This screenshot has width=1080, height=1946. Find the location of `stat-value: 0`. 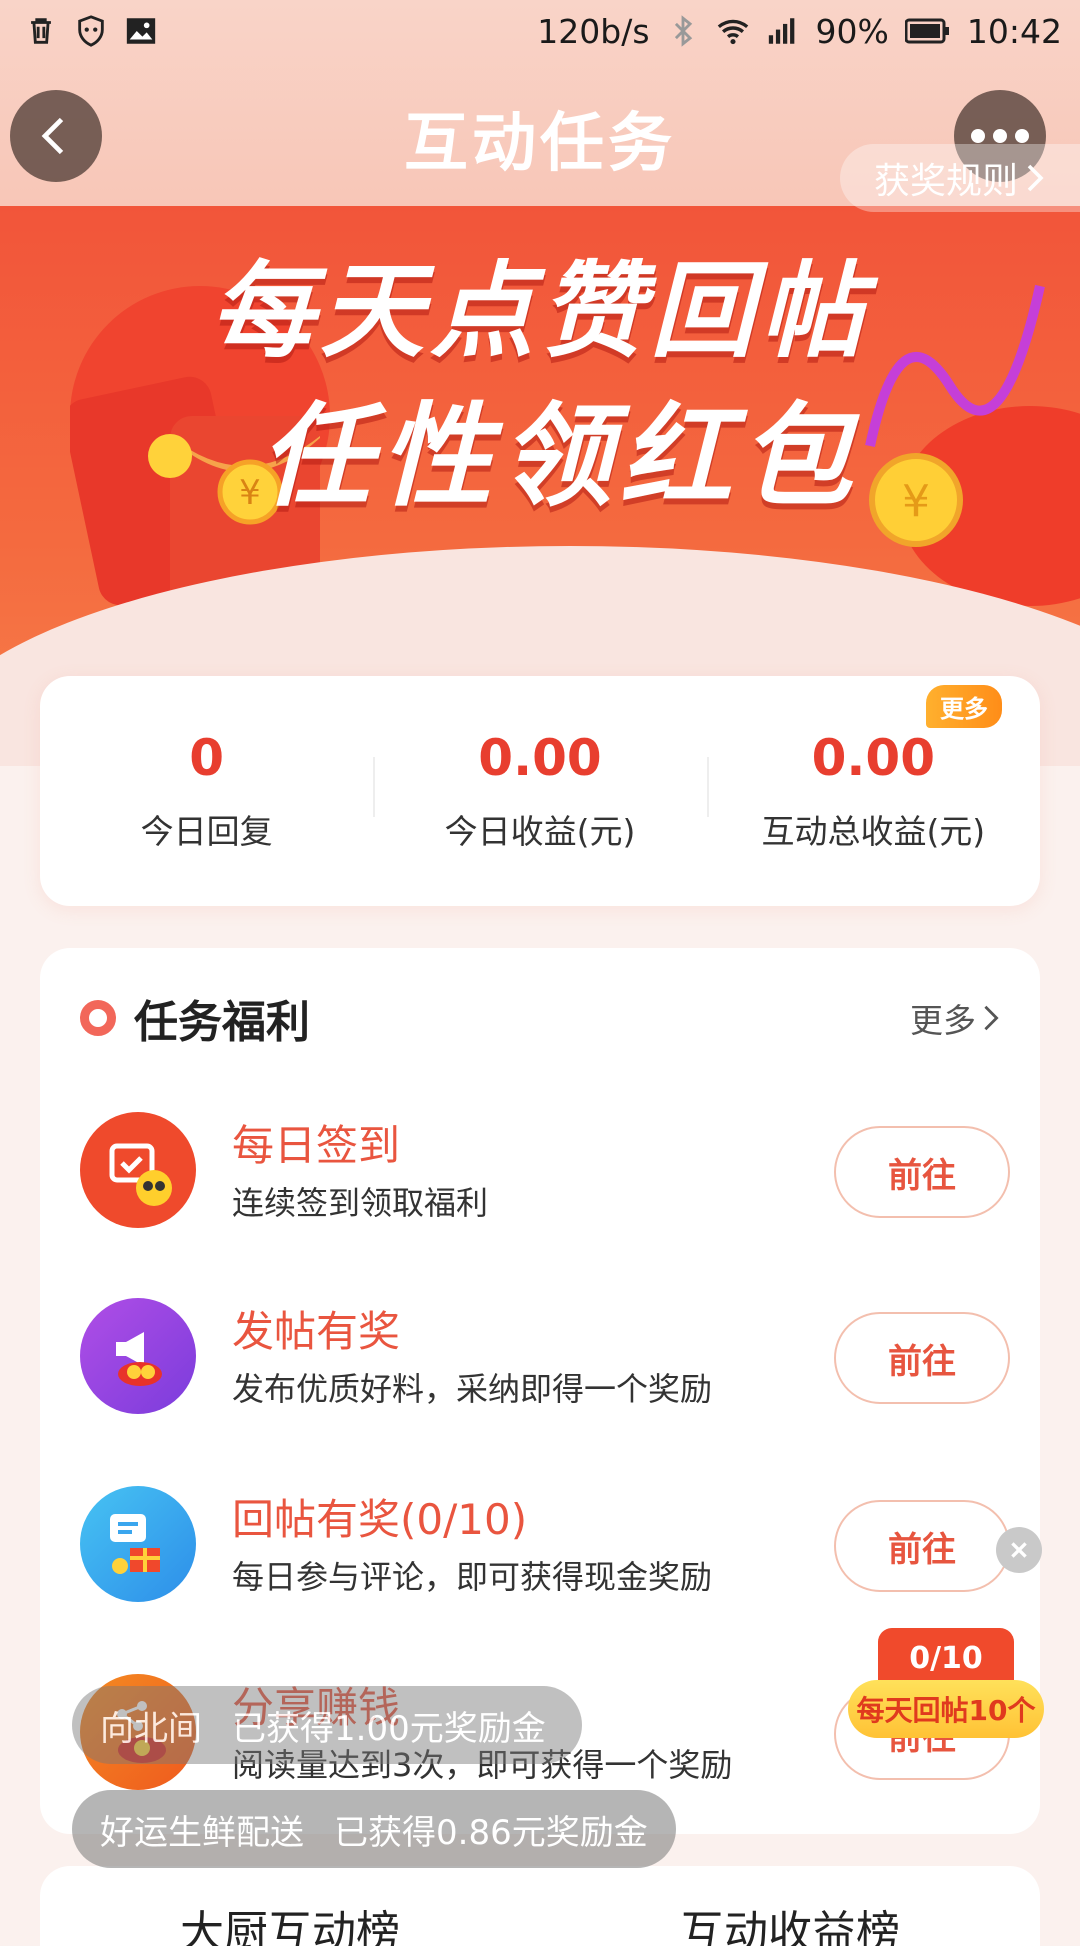

stat-value: 0 is located at coordinates (207, 758).